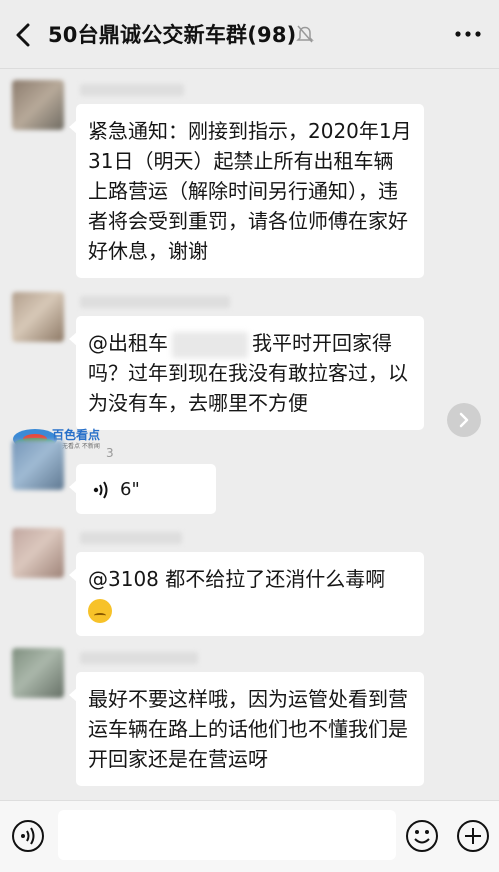 Image resolution: width=499 pixels, height=872 pixels. What do you see at coordinates (237, 579) in the screenshot?
I see `message-body: @3108 都不给拉了还消什么毒啊` at bounding box center [237, 579].